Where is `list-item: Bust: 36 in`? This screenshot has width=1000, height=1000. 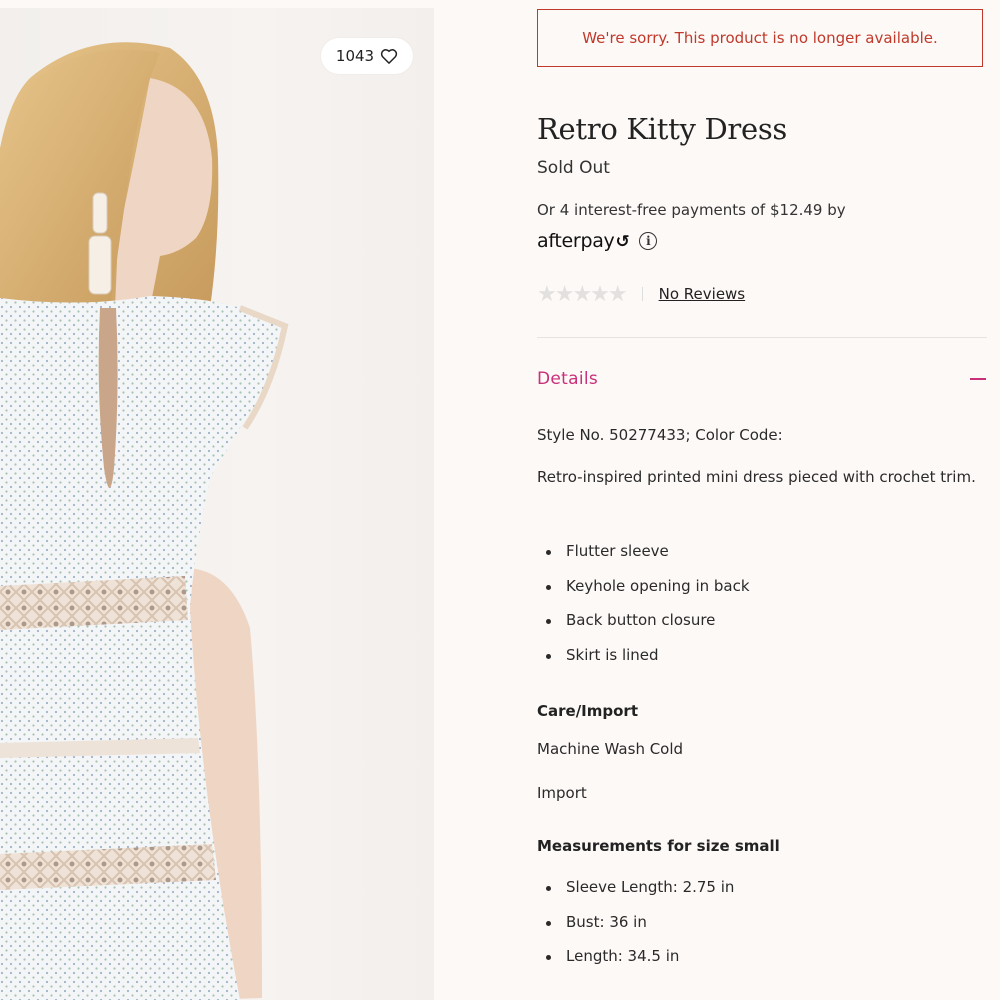 list-item: Bust: 36 in is located at coordinates (635, 922).